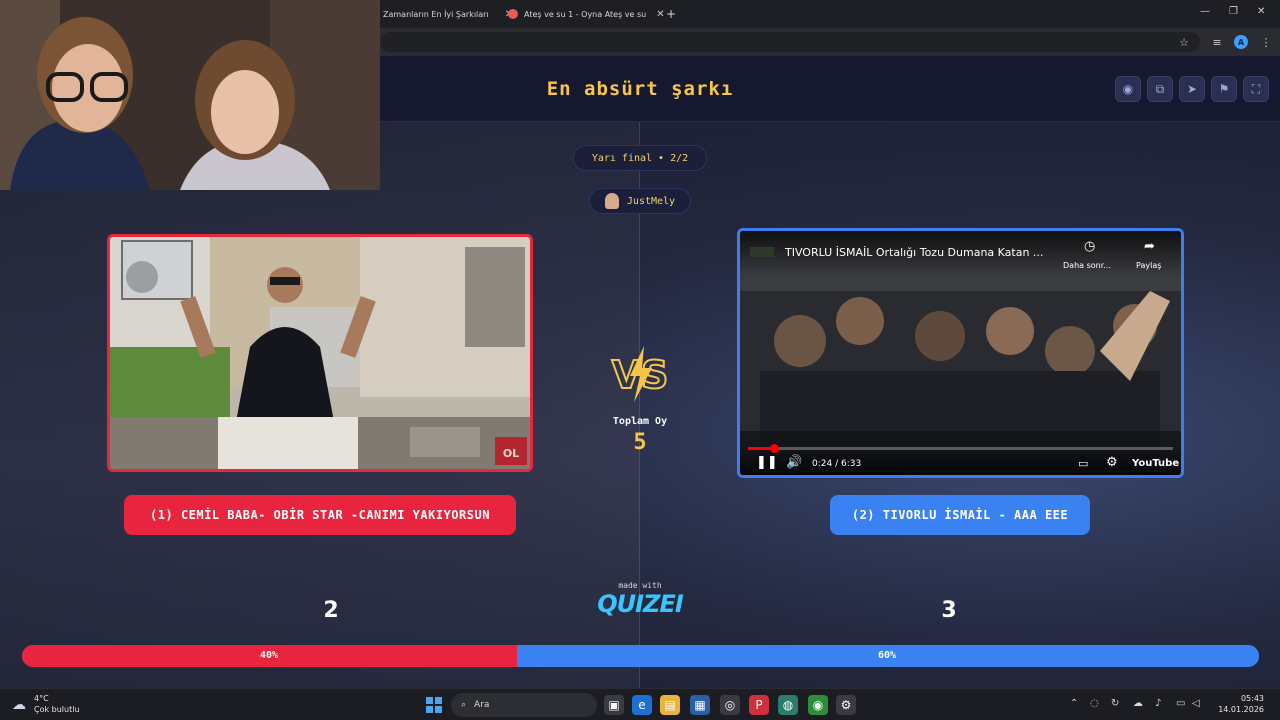 This screenshot has height=720, width=1280. I want to click on user-badge: JustMely, so click(640, 201).